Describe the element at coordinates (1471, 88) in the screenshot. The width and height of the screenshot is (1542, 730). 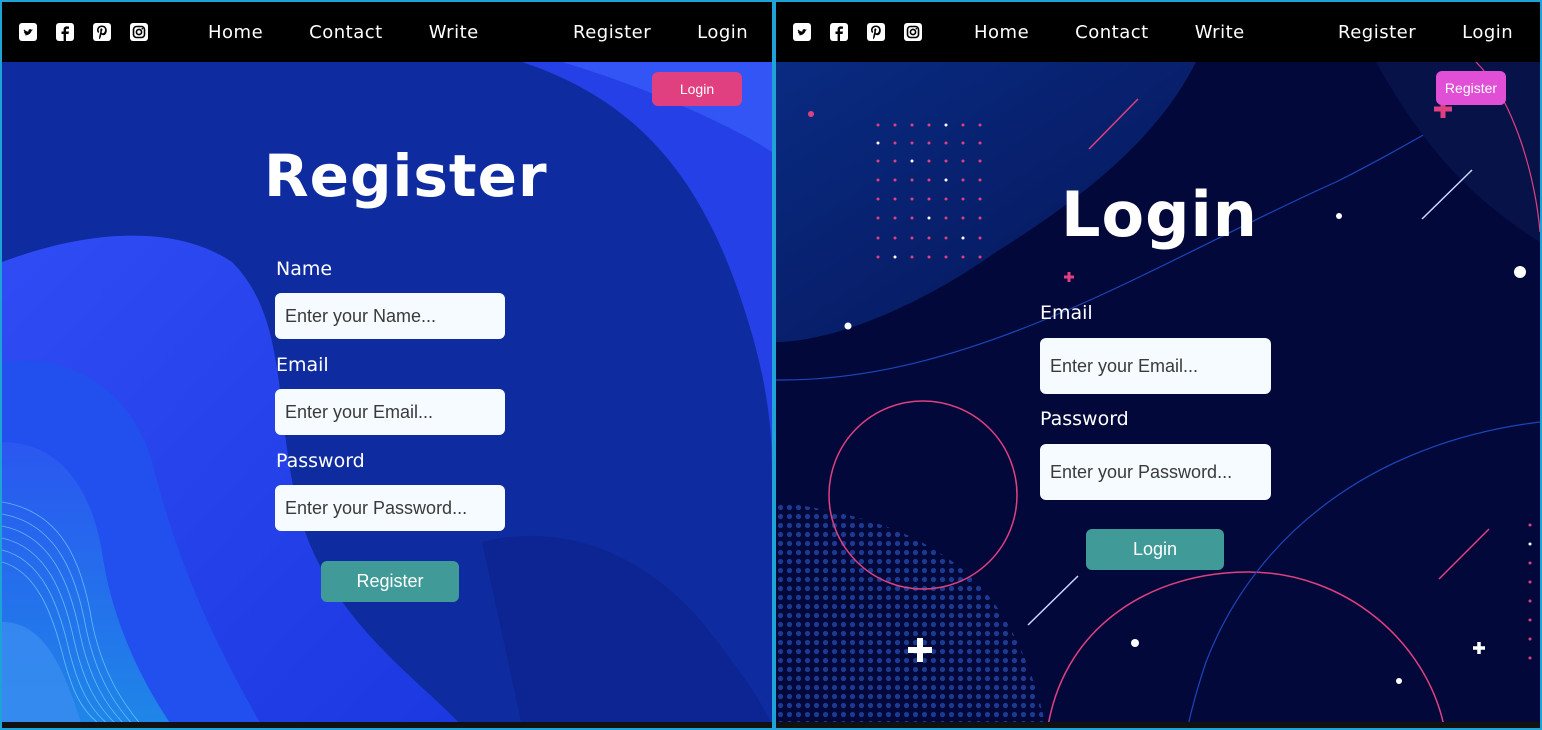
I see `corner-register-button: Register` at that location.